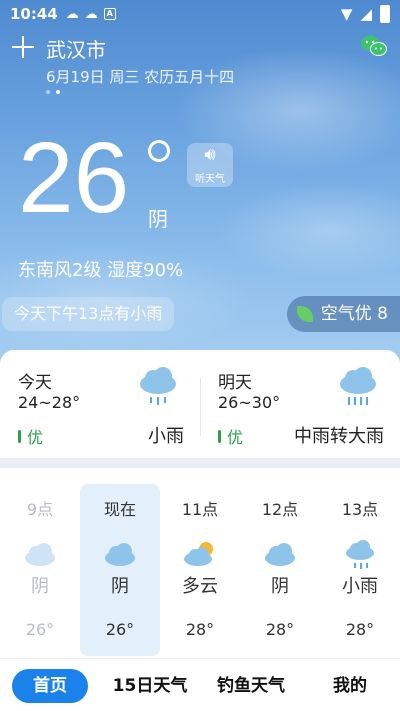 The image size is (400, 711). Describe the element at coordinates (300, 404) in the screenshot. I see `forecast-tomorrow: 明天 26~30° 优 中雨转大雨` at that location.